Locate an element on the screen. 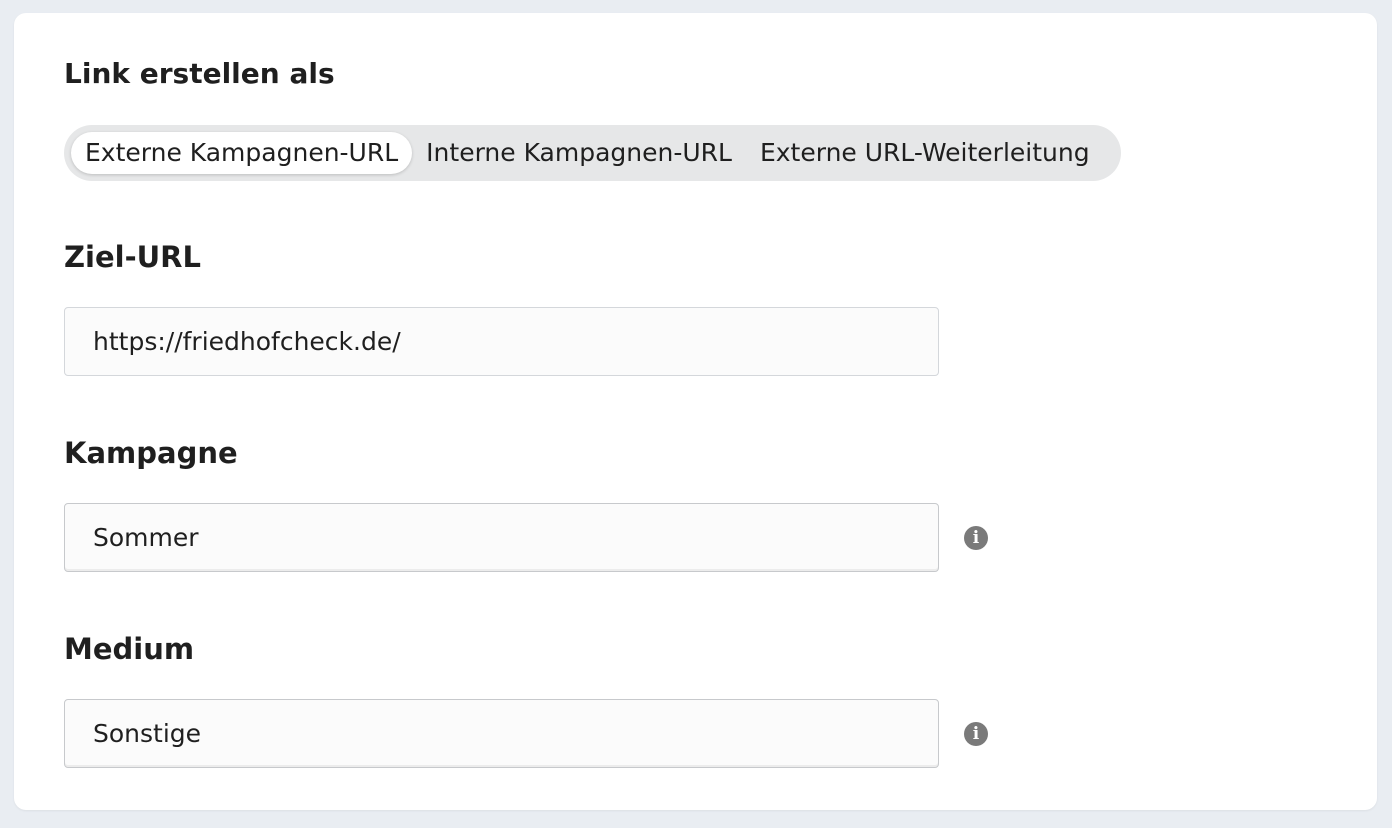 This screenshot has width=1392, height=828. campaign-input is located at coordinates (501, 537).